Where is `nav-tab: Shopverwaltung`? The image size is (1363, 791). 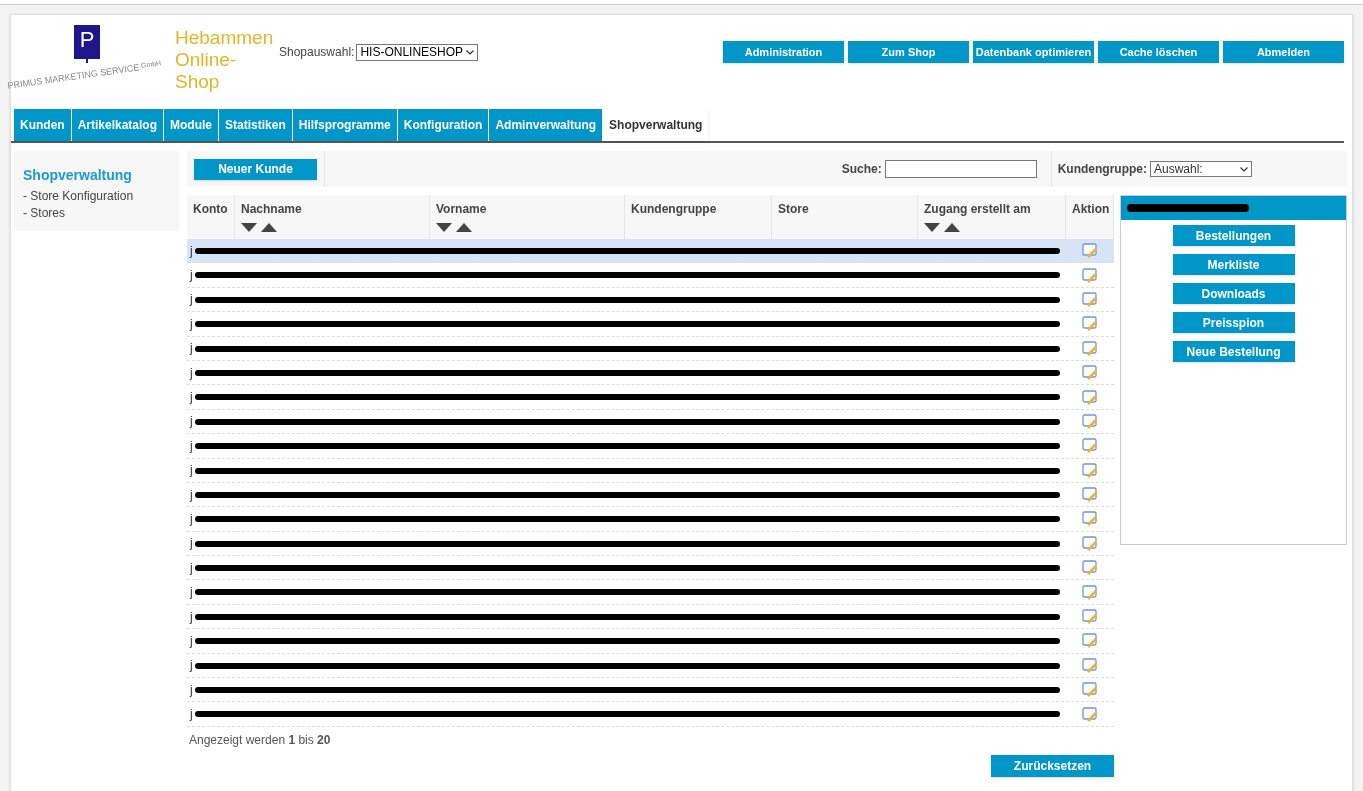 nav-tab: Shopverwaltung is located at coordinates (656, 125).